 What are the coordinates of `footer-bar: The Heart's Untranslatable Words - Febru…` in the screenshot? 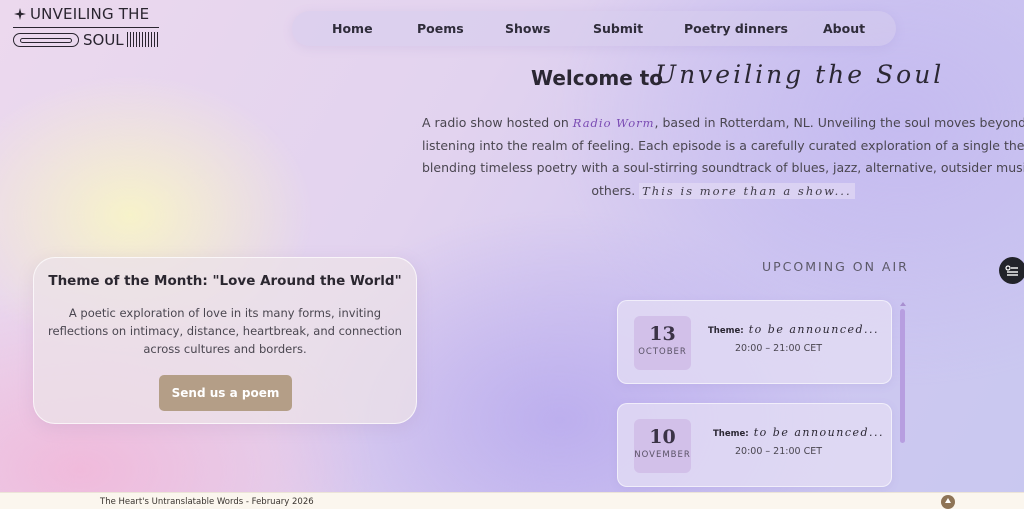 It's located at (512, 500).